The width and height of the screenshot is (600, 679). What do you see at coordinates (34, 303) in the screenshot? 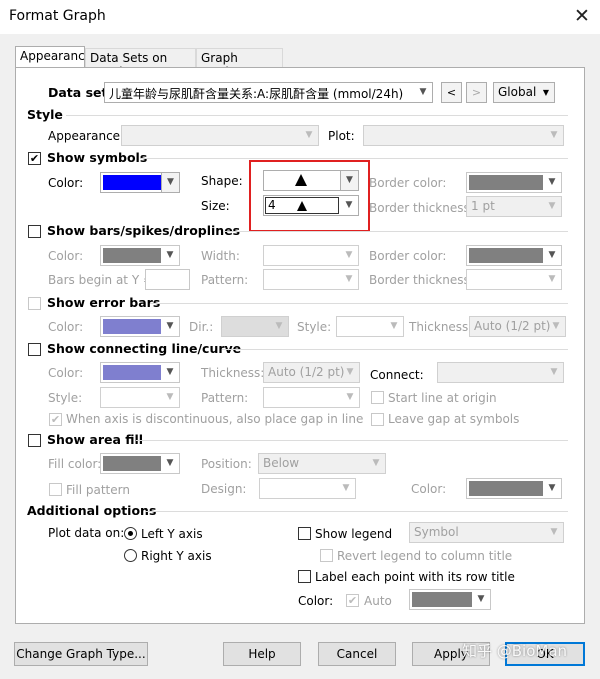
I see `show-error-bars-checkbox` at bounding box center [34, 303].